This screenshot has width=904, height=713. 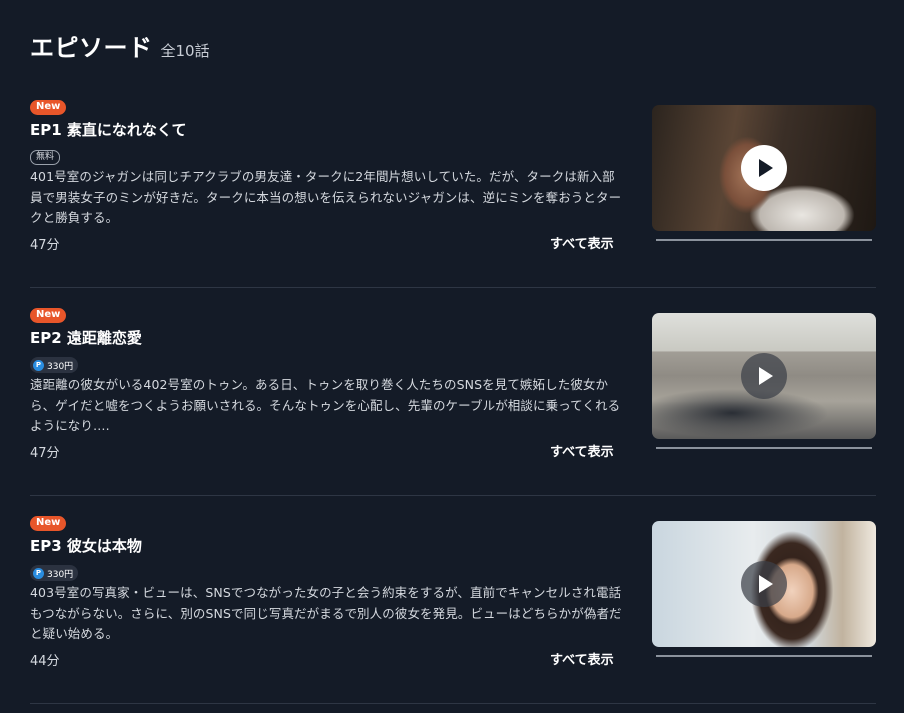 I want to click on episode-title: EP1 素直になれなくて, so click(x=326, y=130).